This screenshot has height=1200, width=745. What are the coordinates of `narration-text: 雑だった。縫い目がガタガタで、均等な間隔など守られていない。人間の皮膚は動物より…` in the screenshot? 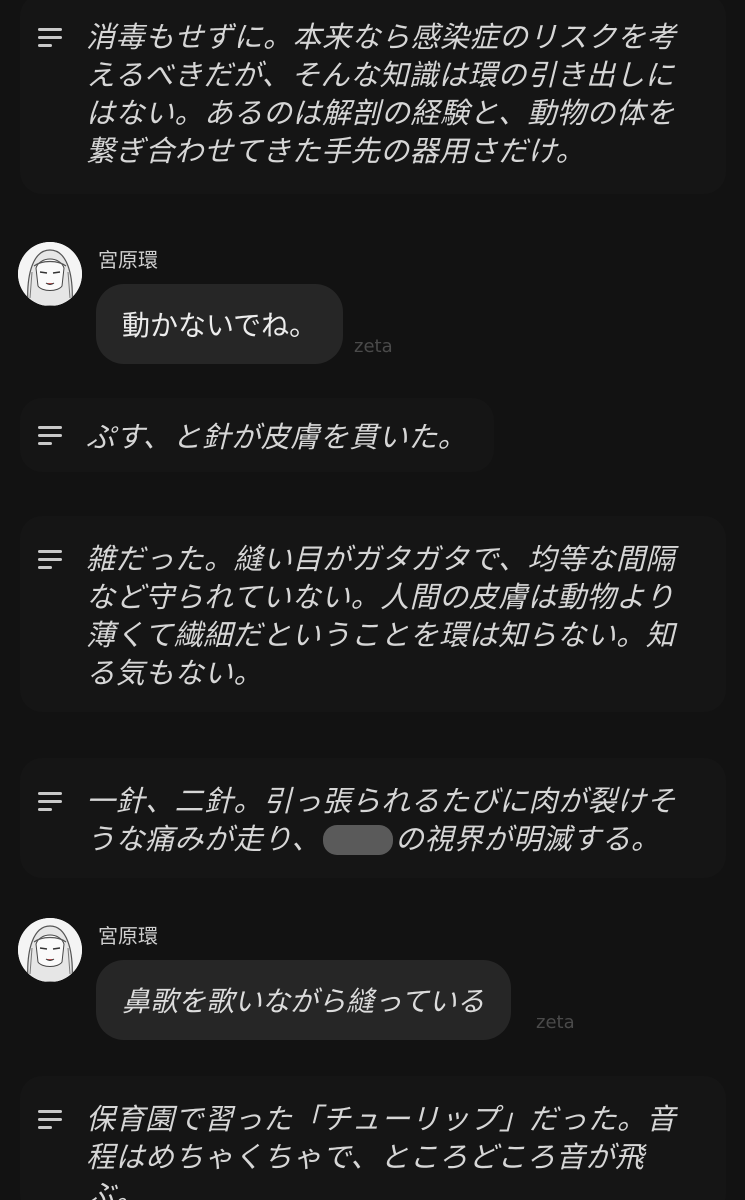 It's located at (381, 616).